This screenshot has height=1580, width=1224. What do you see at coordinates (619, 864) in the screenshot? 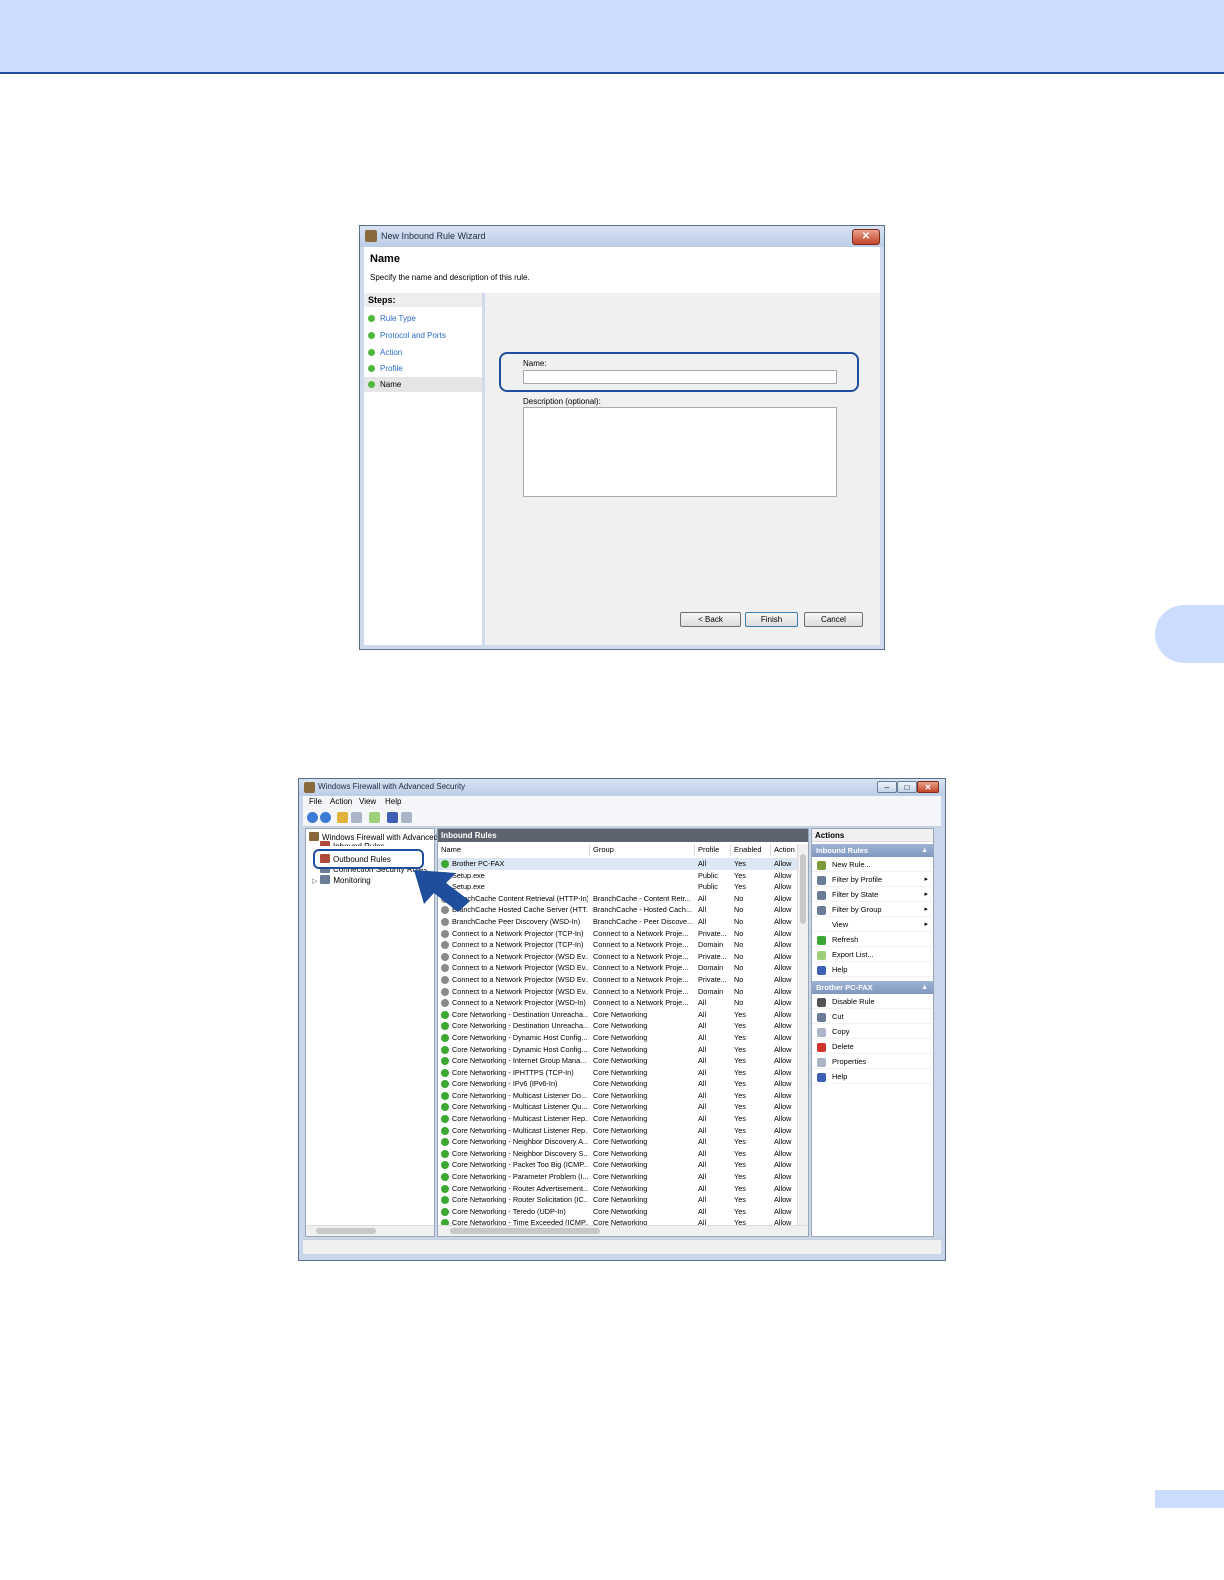
I see `table-row: Brother PC-FAX All Yes Allow` at bounding box center [619, 864].